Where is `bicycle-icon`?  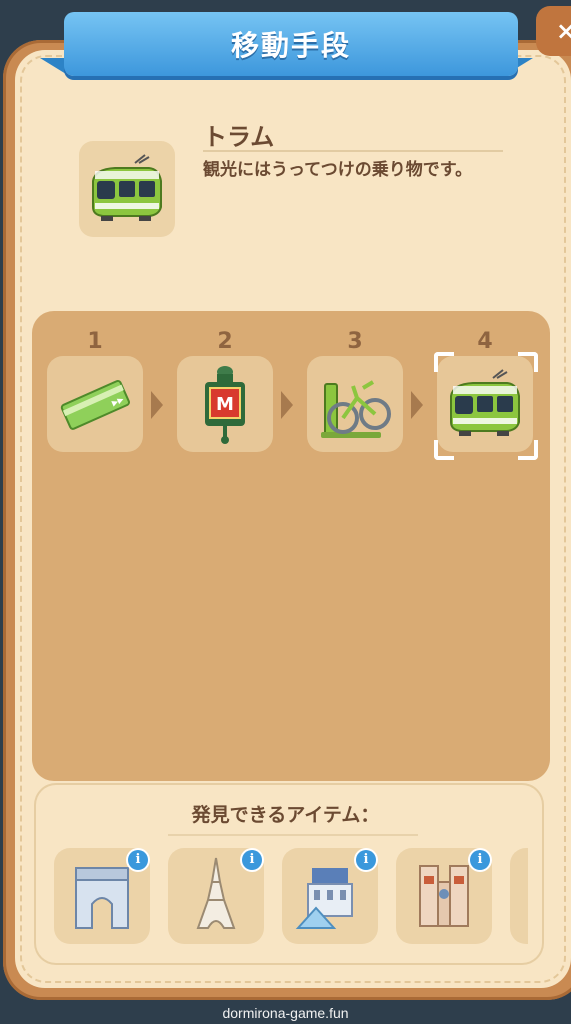
bicycle-icon is located at coordinates (356, 409).